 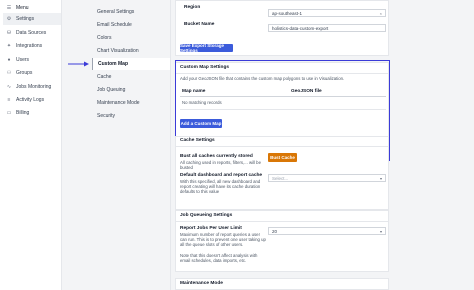 What do you see at coordinates (131, 116) in the screenshot?
I see `subnav-item-security: Security` at bounding box center [131, 116].